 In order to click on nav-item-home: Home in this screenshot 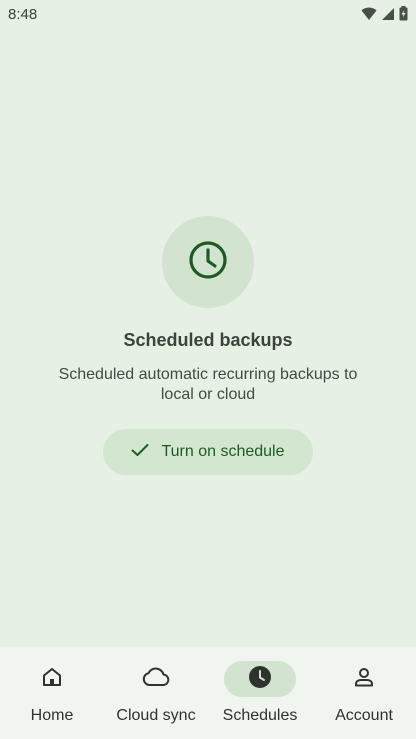, I will do `click(52, 693)`.